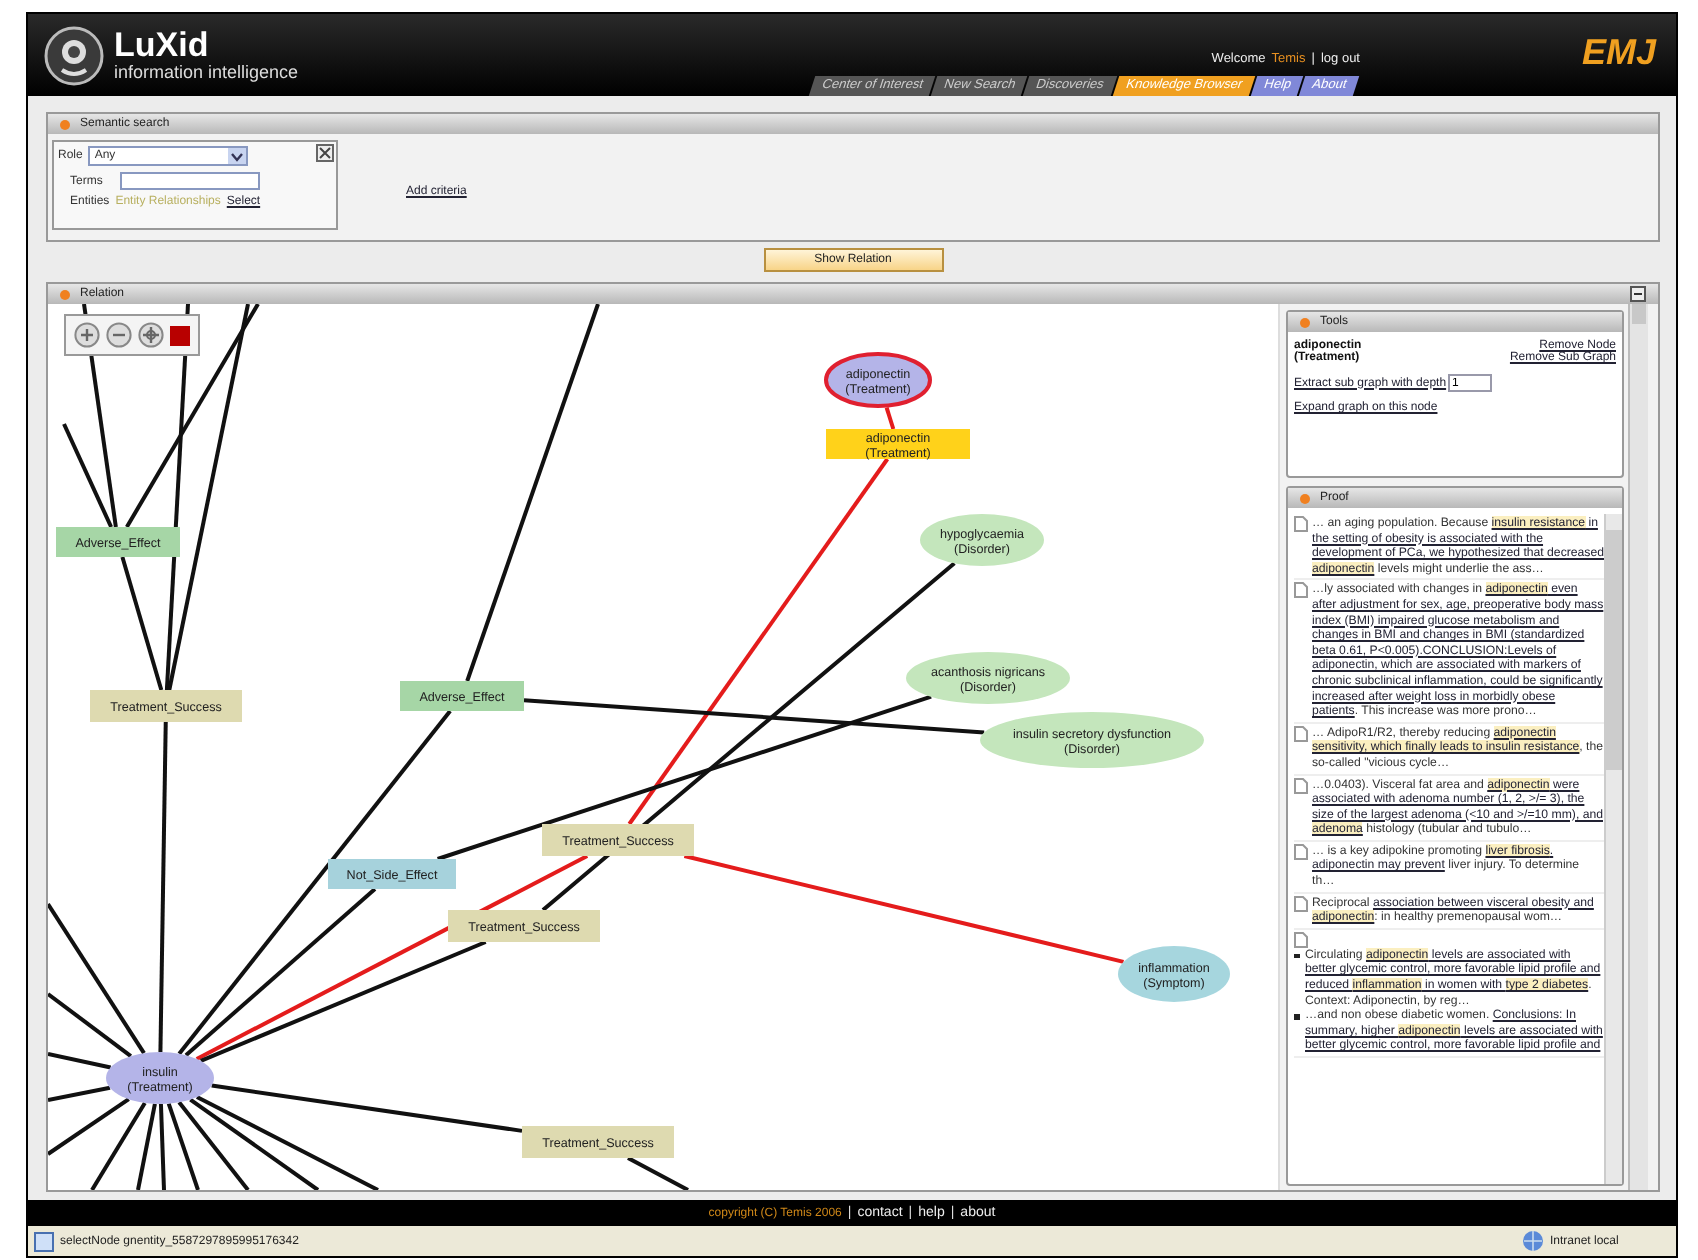 Image resolution: width=1698 pixels, height=1260 pixels. Describe the element at coordinates (1618, 53) in the screenshot. I see `brand-logo: EMJ` at that location.